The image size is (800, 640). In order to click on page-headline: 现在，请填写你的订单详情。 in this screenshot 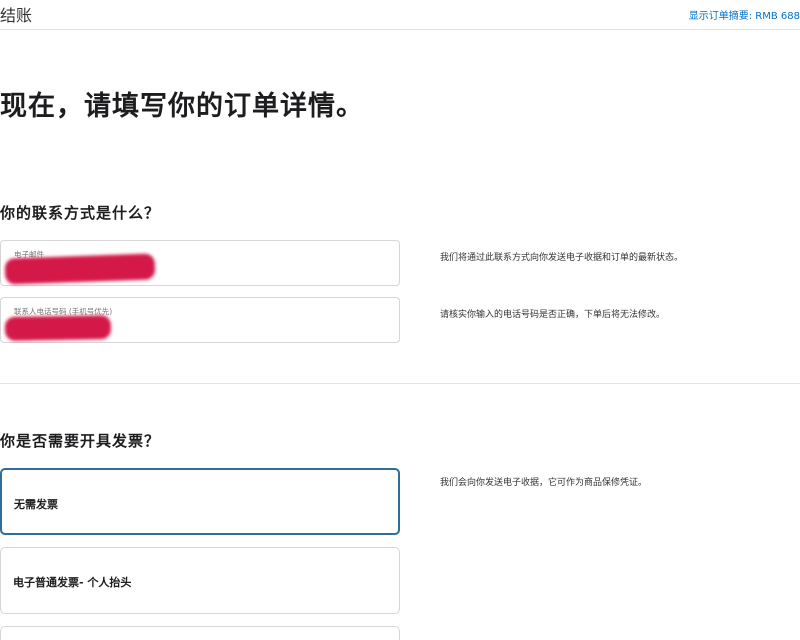, I will do `click(182, 106)`.